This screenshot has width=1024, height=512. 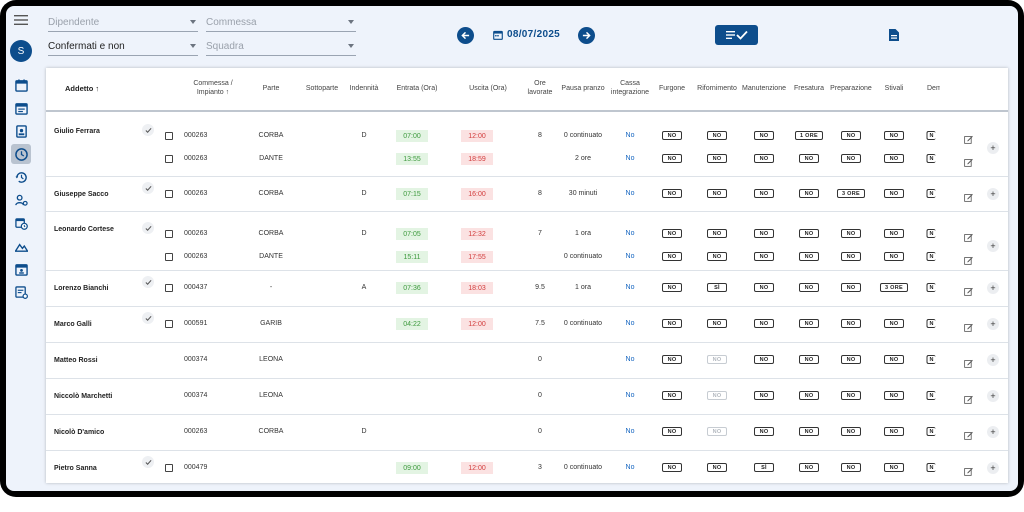 What do you see at coordinates (412, 288) in the screenshot?
I see `entrata-time: 07:36` at bounding box center [412, 288].